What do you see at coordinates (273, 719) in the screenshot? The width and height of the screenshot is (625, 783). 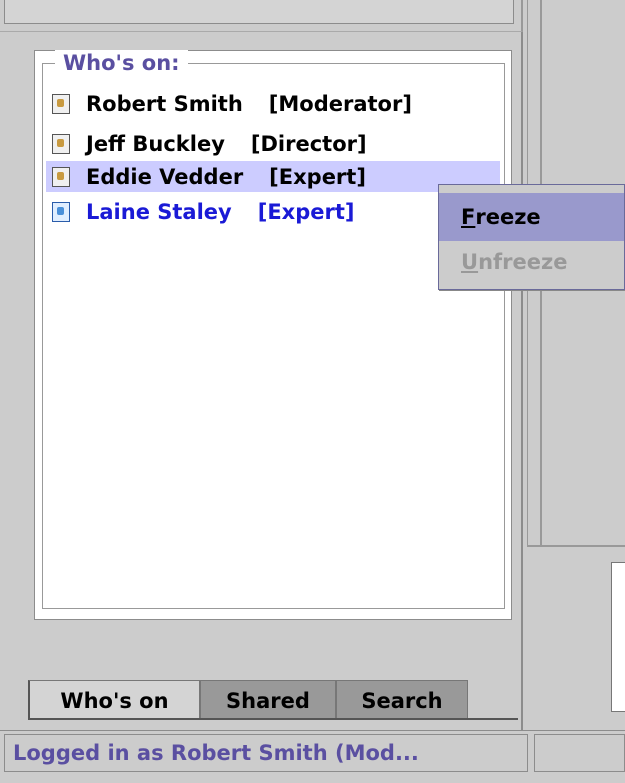 I see `tab-baseline` at bounding box center [273, 719].